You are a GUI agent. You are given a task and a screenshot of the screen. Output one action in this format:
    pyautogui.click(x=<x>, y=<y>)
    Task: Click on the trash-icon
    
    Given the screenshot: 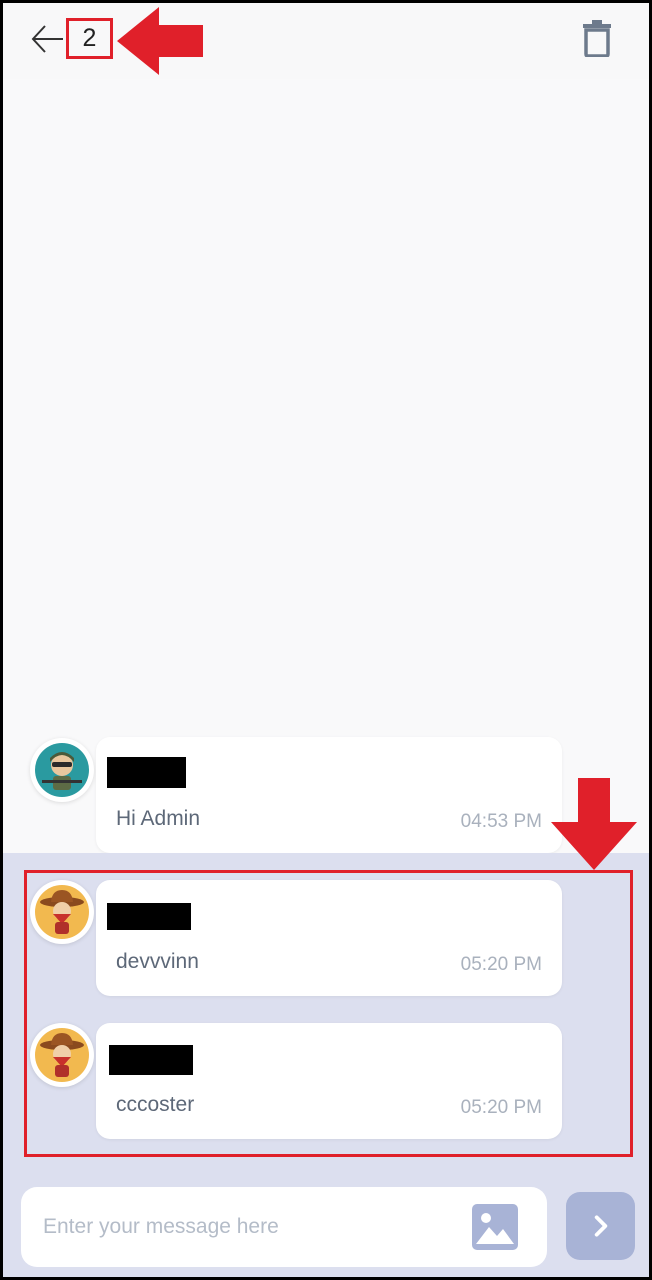 What is the action you would take?
    pyautogui.click(x=597, y=38)
    